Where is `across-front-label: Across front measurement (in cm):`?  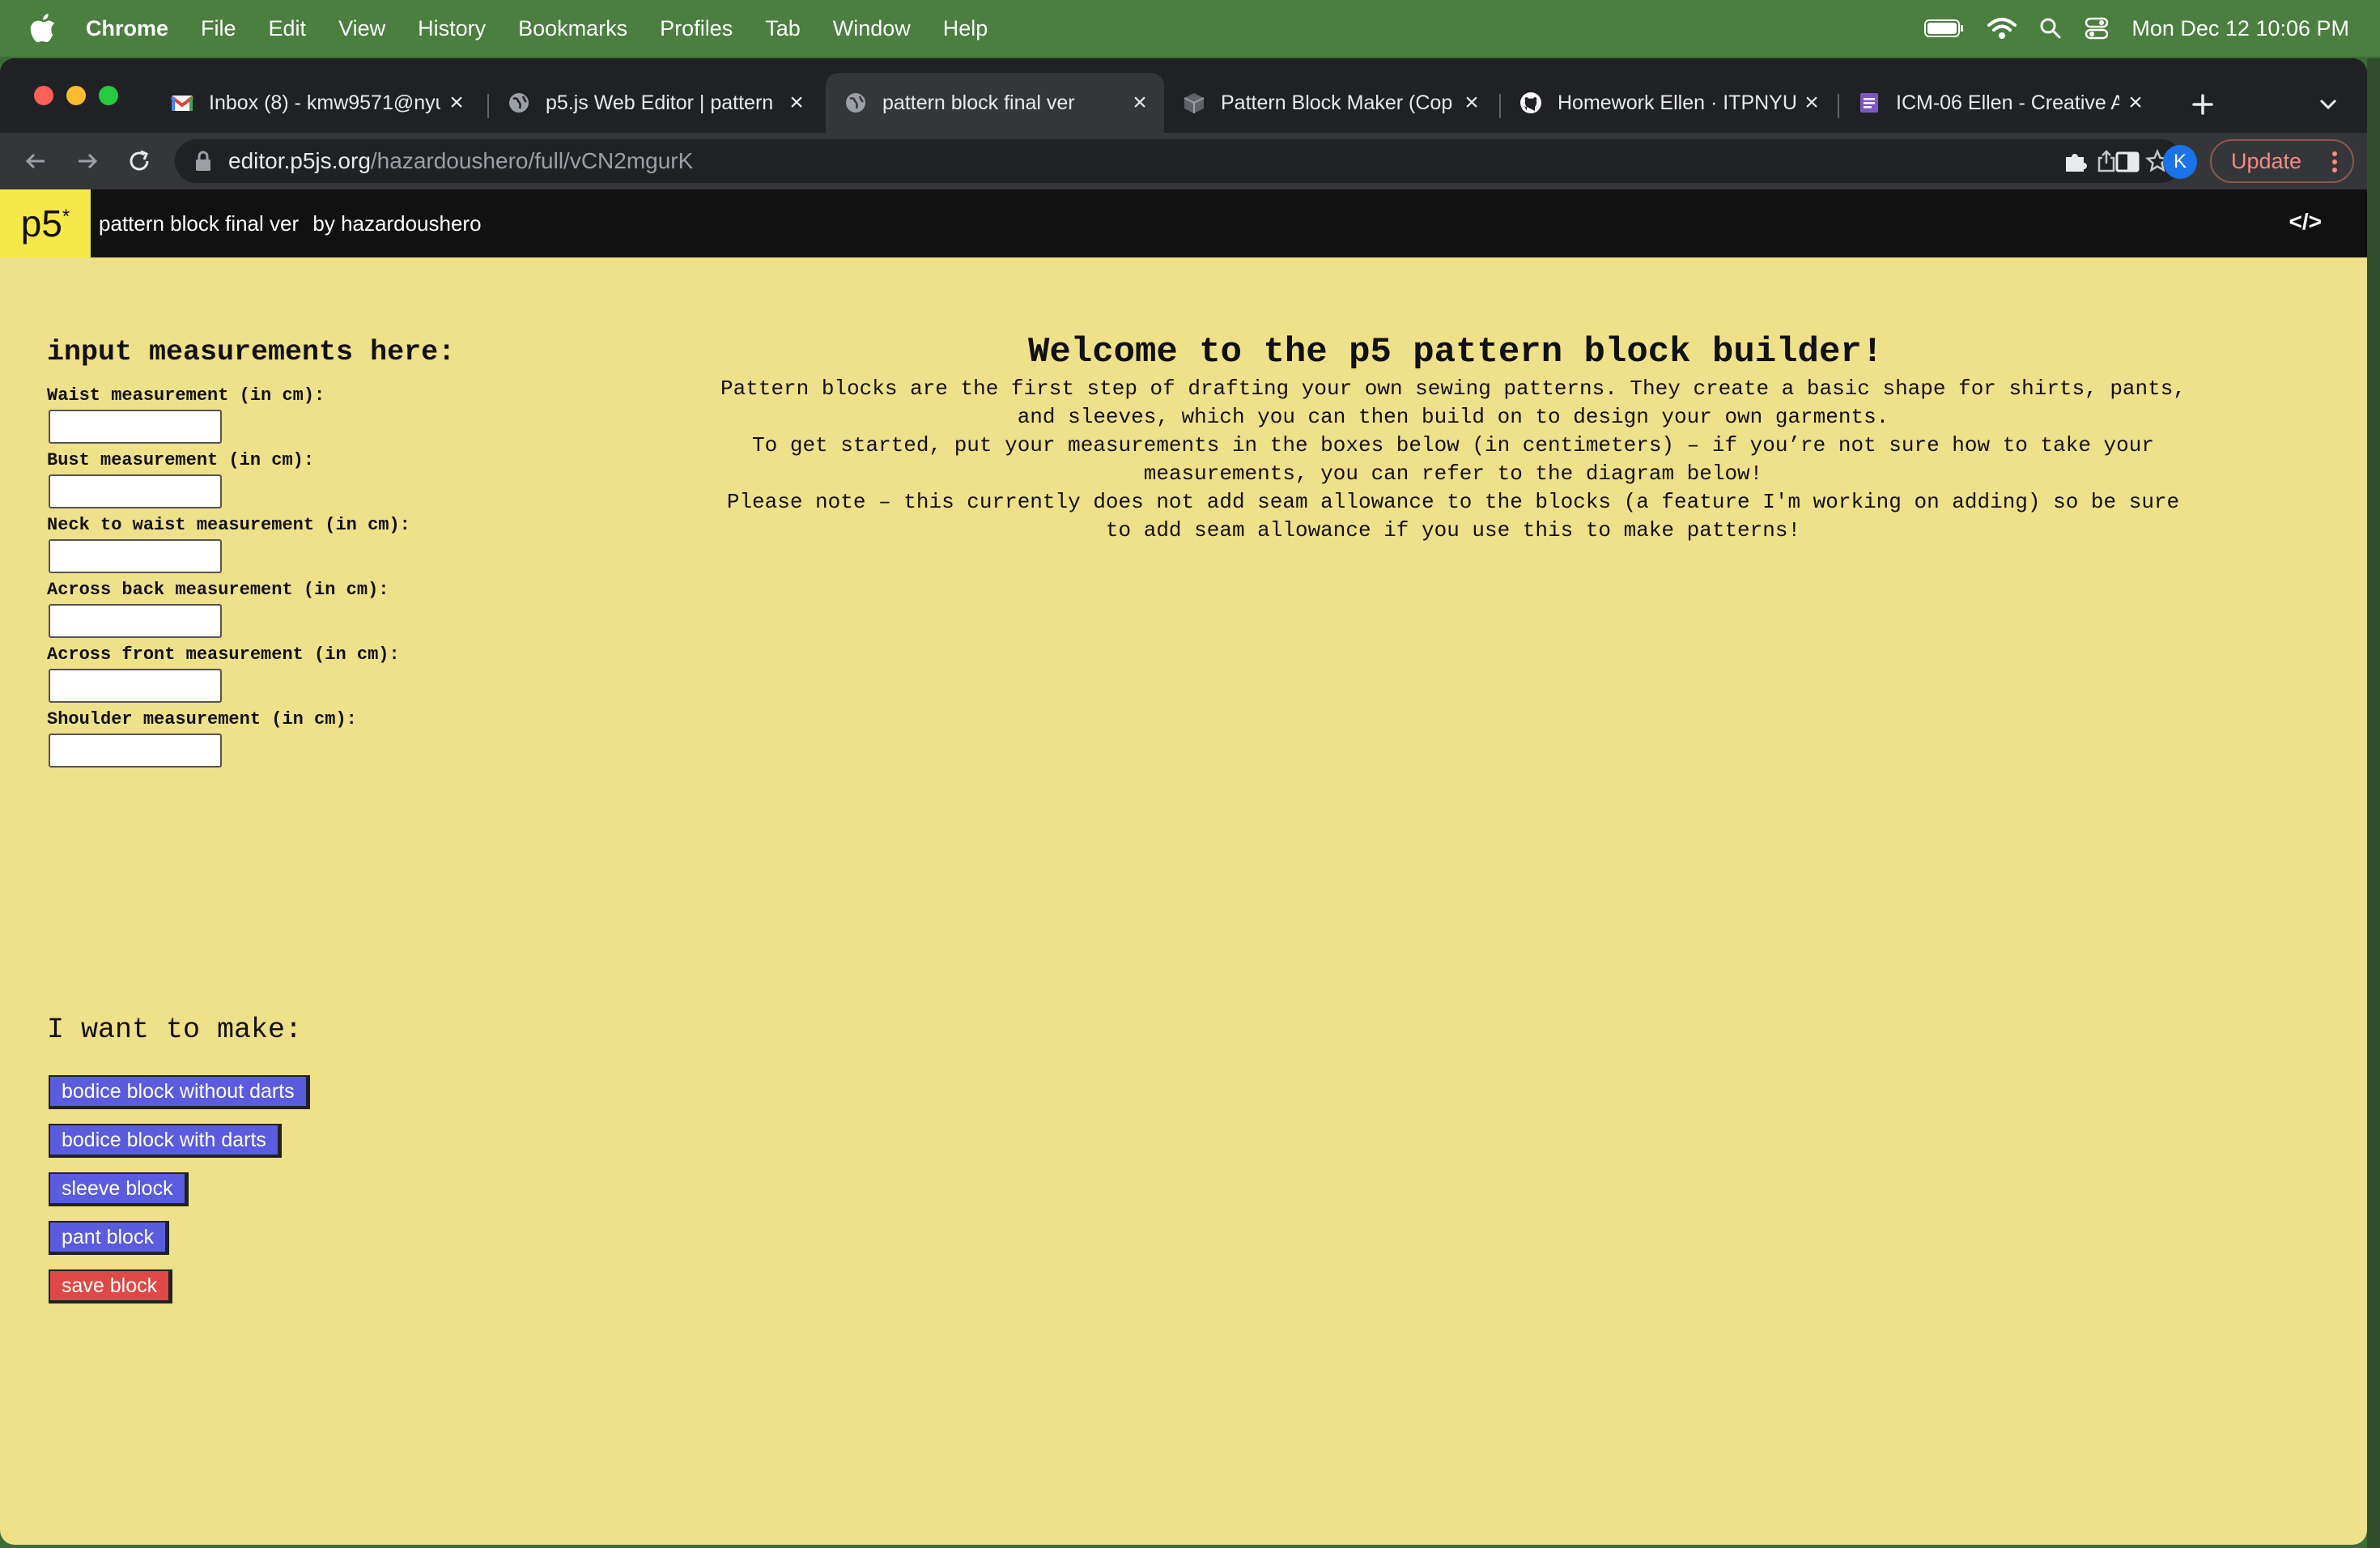
across-front-label: Across front measurement (in cm): is located at coordinates (224, 654).